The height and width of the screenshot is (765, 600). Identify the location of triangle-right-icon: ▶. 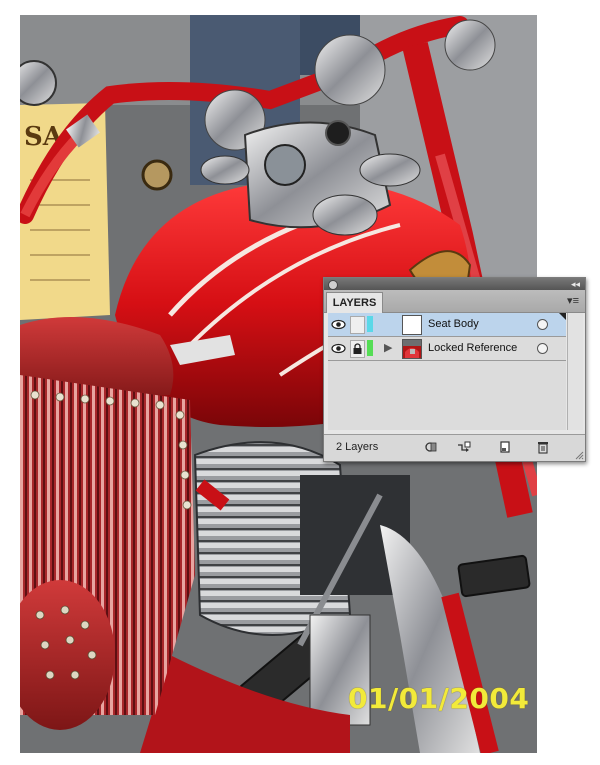
(388, 348).